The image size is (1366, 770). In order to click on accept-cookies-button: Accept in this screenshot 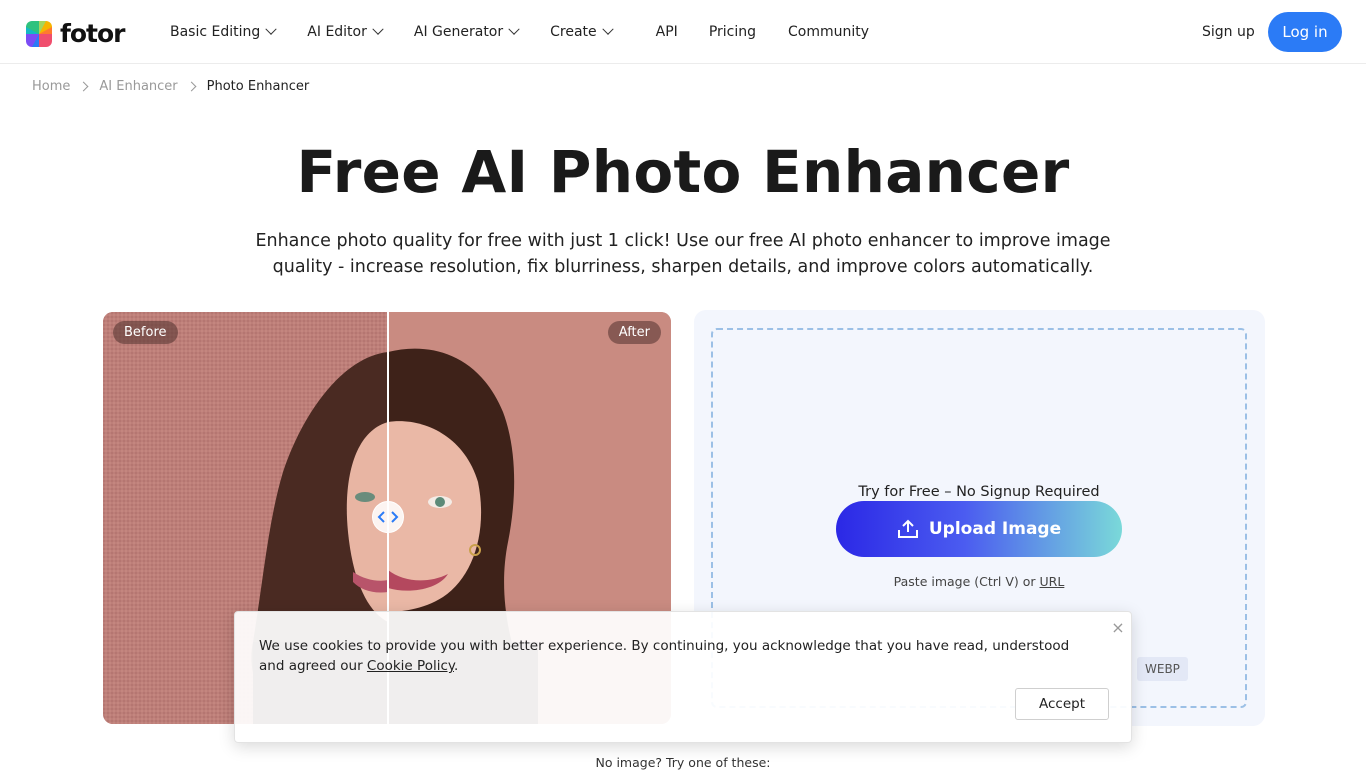, I will do `click(1062, 704)`.